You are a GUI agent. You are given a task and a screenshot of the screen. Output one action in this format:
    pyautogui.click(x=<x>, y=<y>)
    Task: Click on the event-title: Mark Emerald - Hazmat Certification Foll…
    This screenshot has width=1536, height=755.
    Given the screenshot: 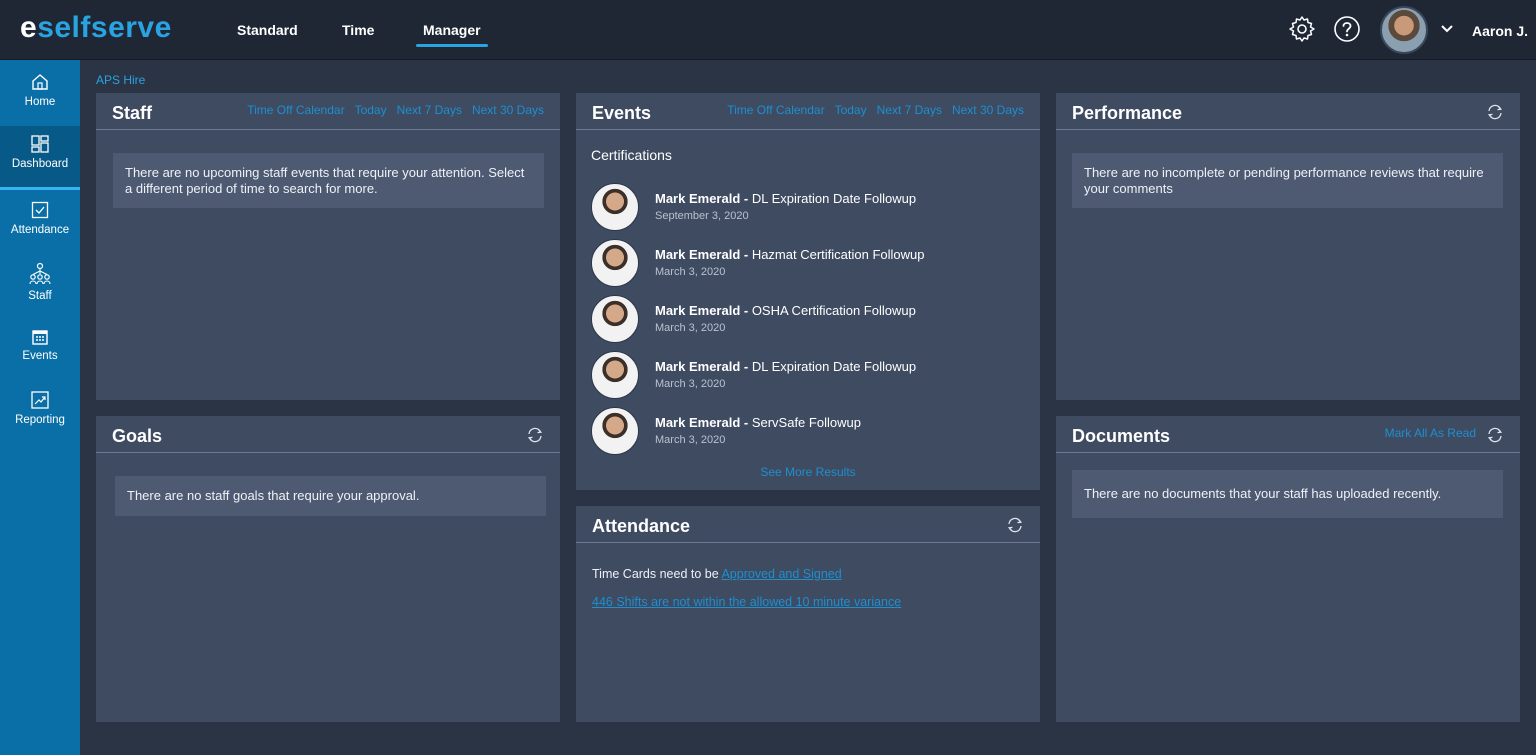 What is the action you would take?
    pyautogui.click(x=790, y=254)
    